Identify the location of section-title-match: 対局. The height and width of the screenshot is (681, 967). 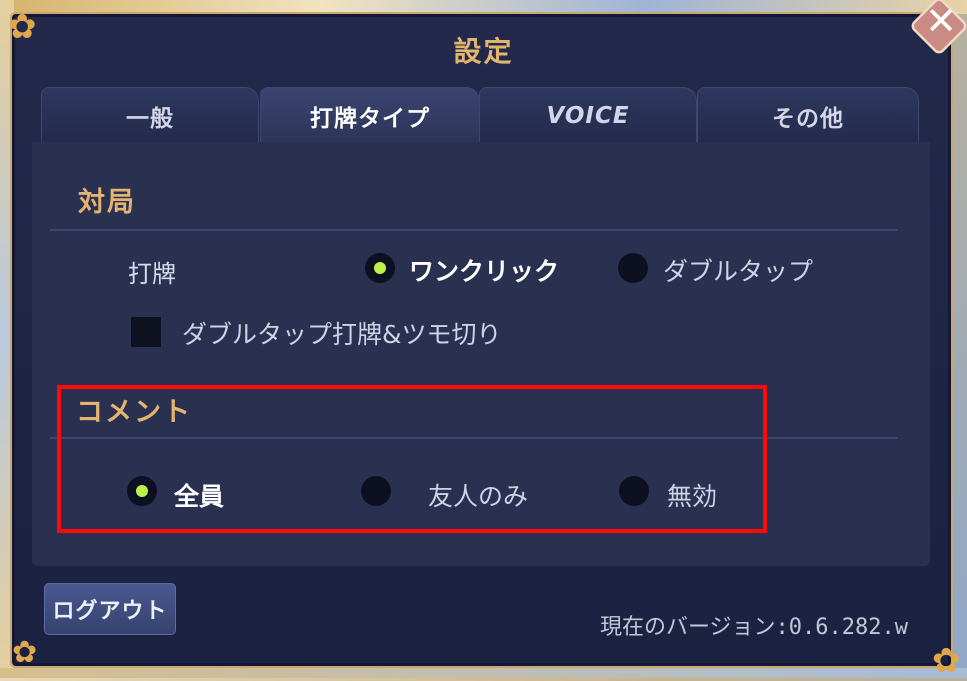
(107, 202).